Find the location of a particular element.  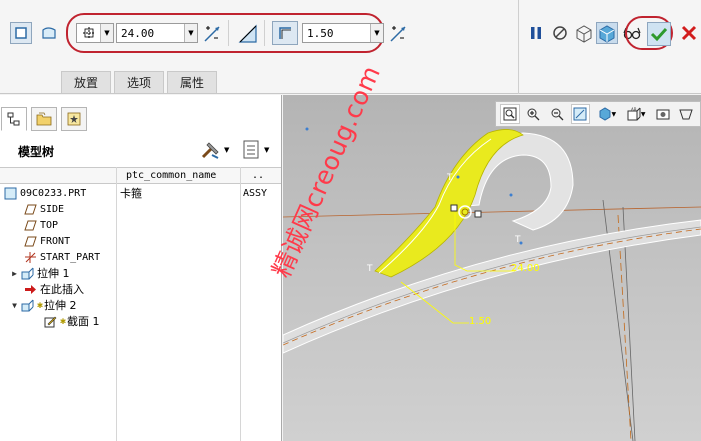

repaint-icon is located at coordinates (580, 114).